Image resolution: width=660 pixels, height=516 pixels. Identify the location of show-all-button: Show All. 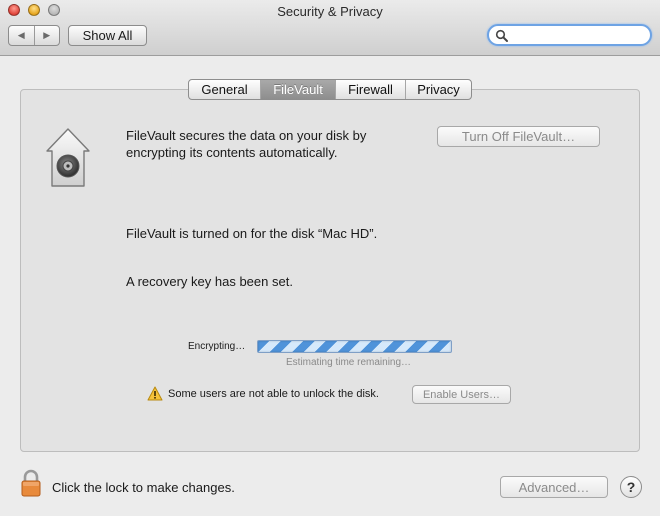
(107, 35).